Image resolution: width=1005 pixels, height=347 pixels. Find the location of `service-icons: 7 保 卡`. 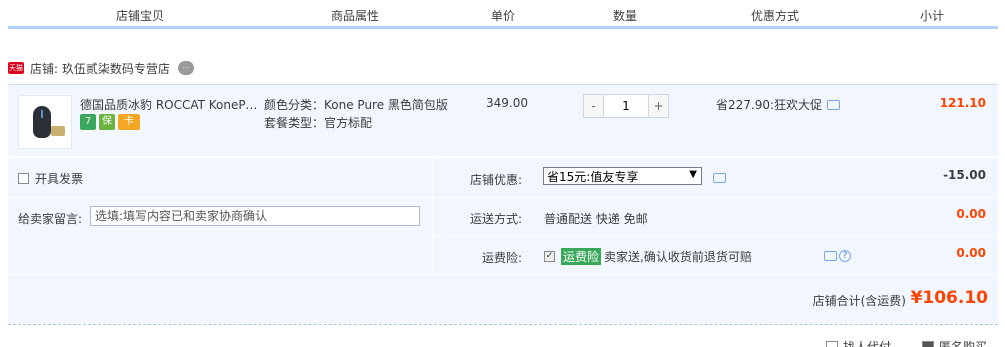

service-icons: 7 保 卡 is located at coordinates (111, 122).